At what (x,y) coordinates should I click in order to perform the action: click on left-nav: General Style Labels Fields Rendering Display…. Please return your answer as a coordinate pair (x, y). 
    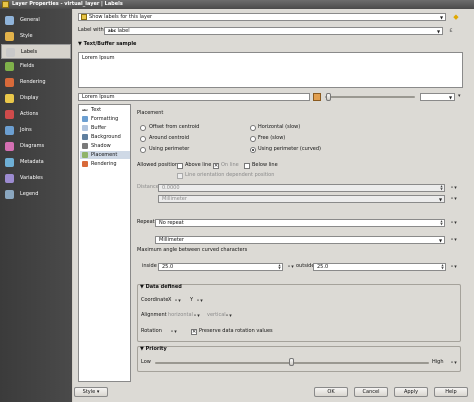
    Looking at the image, I should click on (36, 205).